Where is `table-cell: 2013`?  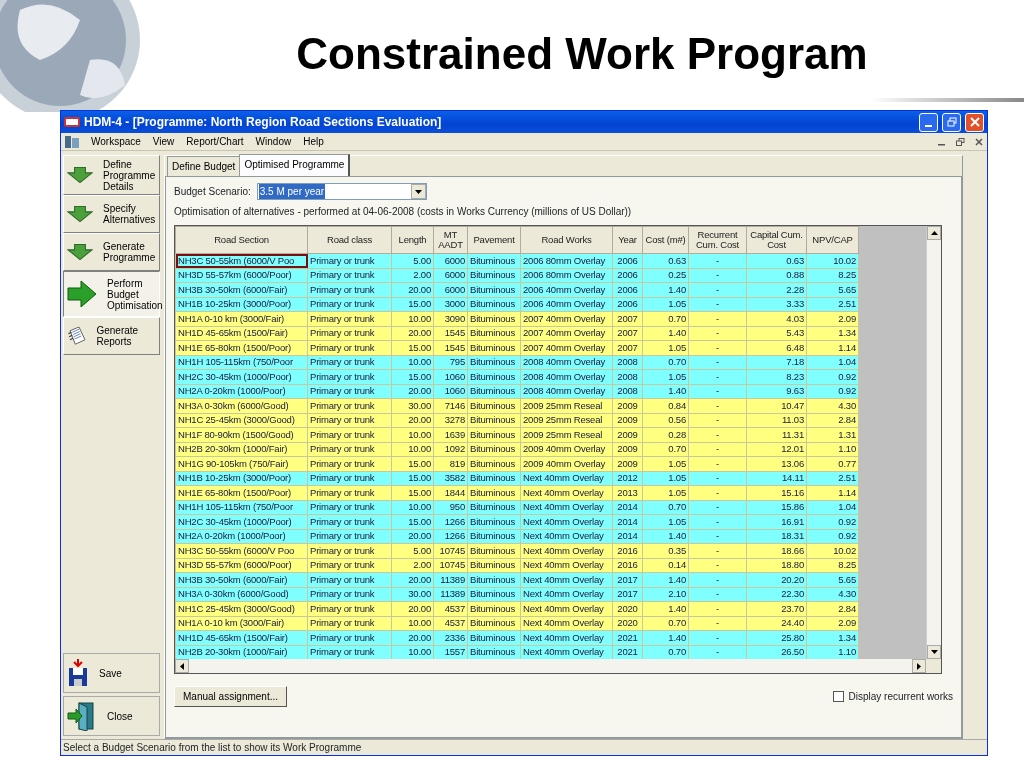
table-cell: 2013 is located at coordinates (627, 492).